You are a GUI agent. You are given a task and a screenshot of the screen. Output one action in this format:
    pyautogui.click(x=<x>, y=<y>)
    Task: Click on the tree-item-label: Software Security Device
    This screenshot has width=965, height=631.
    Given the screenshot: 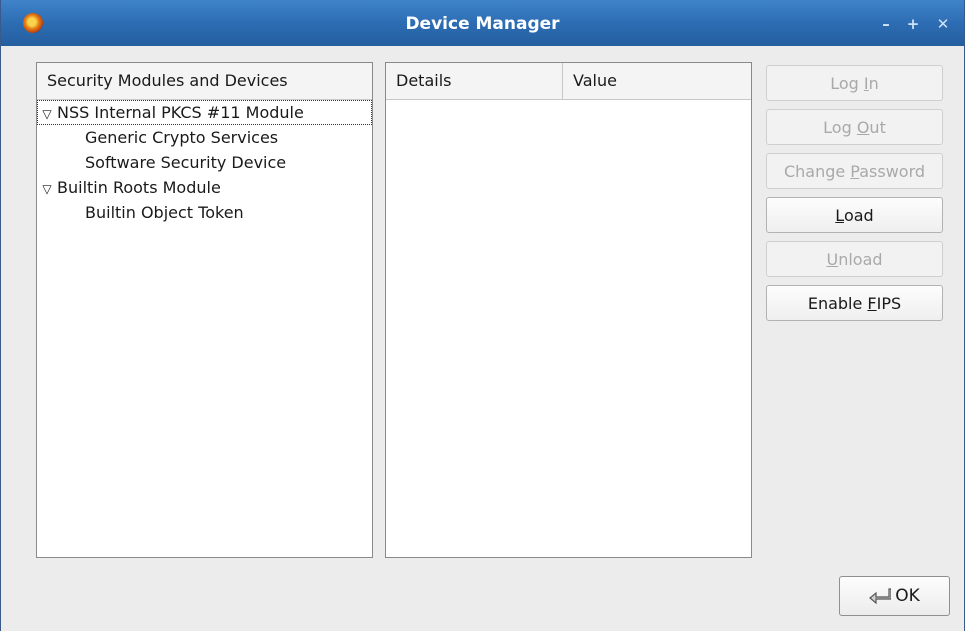 What is the action you would take?
    pyautogui.click(x=186, y=162)
    